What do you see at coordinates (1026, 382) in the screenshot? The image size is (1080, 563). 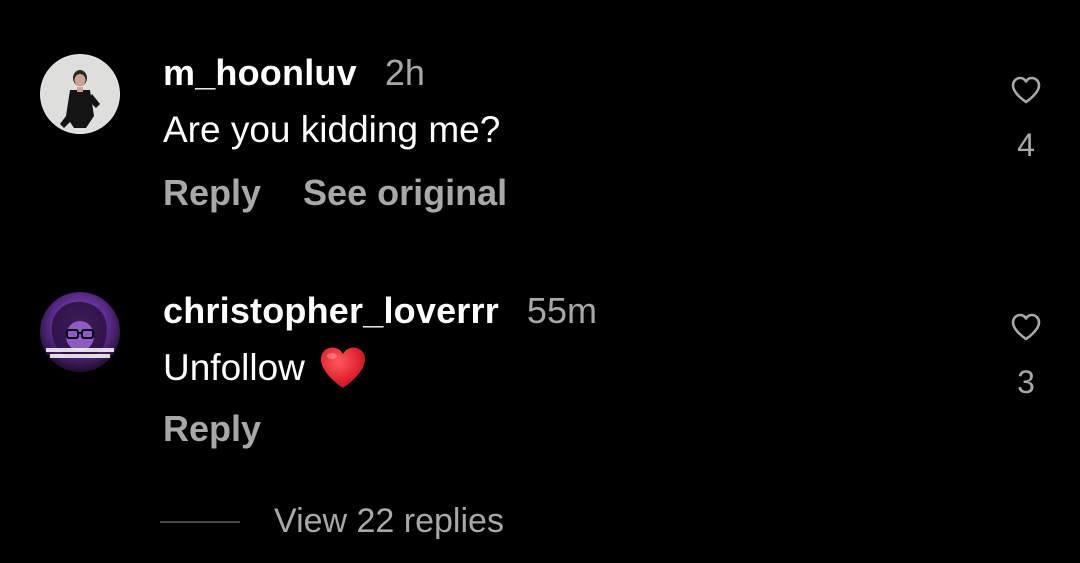 I see `like-count: 3` at bounding box center [1026, 382].